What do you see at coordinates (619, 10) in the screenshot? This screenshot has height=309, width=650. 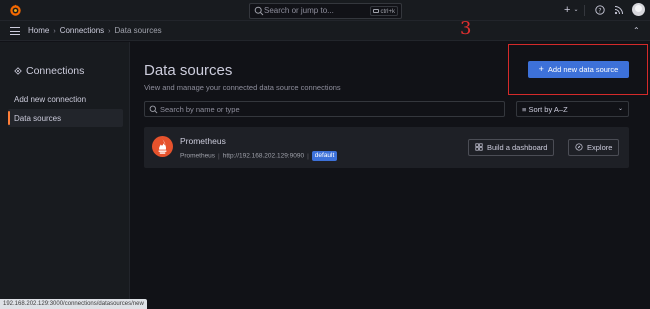 I see `news-feed-icon` at bounding box center [619, 10].